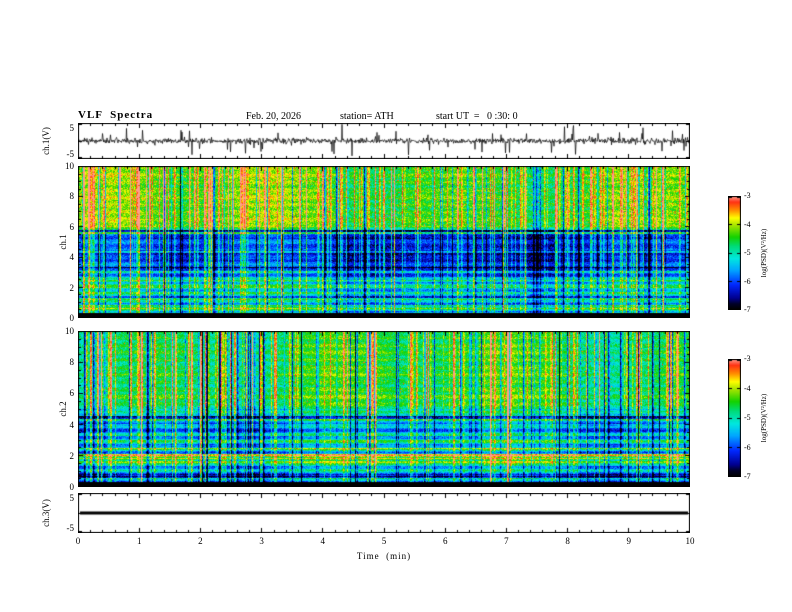 The height and width of the screenshot is (612, 792). Describe the element at coordinates (46, 513) in the screenshot. I see `ch3-voltage-axis-label: ch.3(V)` at that location.